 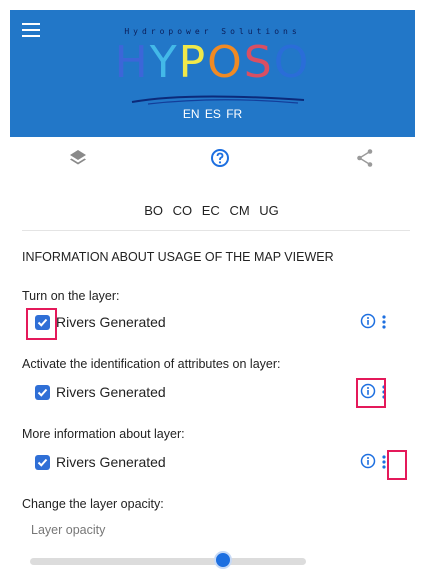 I want to click on country-cm-link: CM, so click(x=239, y=210).